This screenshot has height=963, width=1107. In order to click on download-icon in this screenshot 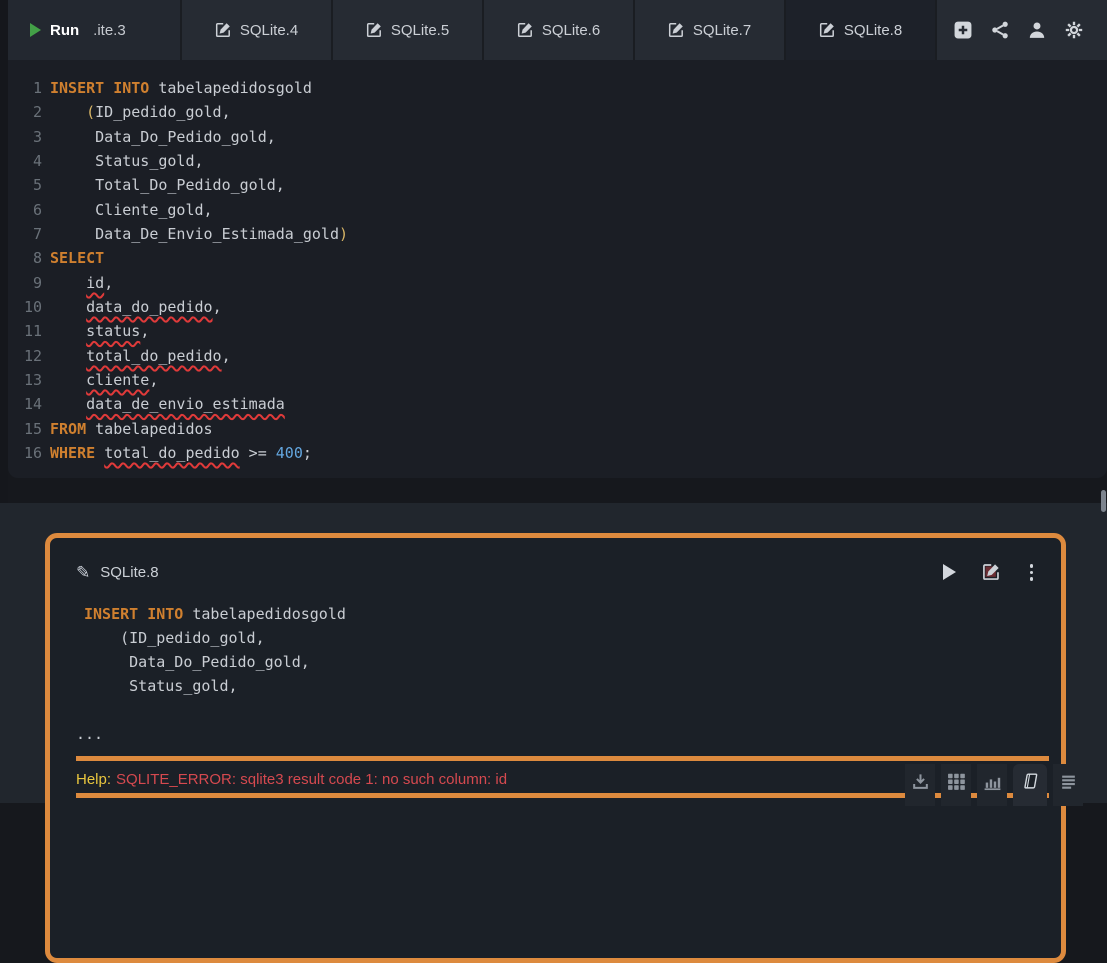, I will do `click(920, 785)`.